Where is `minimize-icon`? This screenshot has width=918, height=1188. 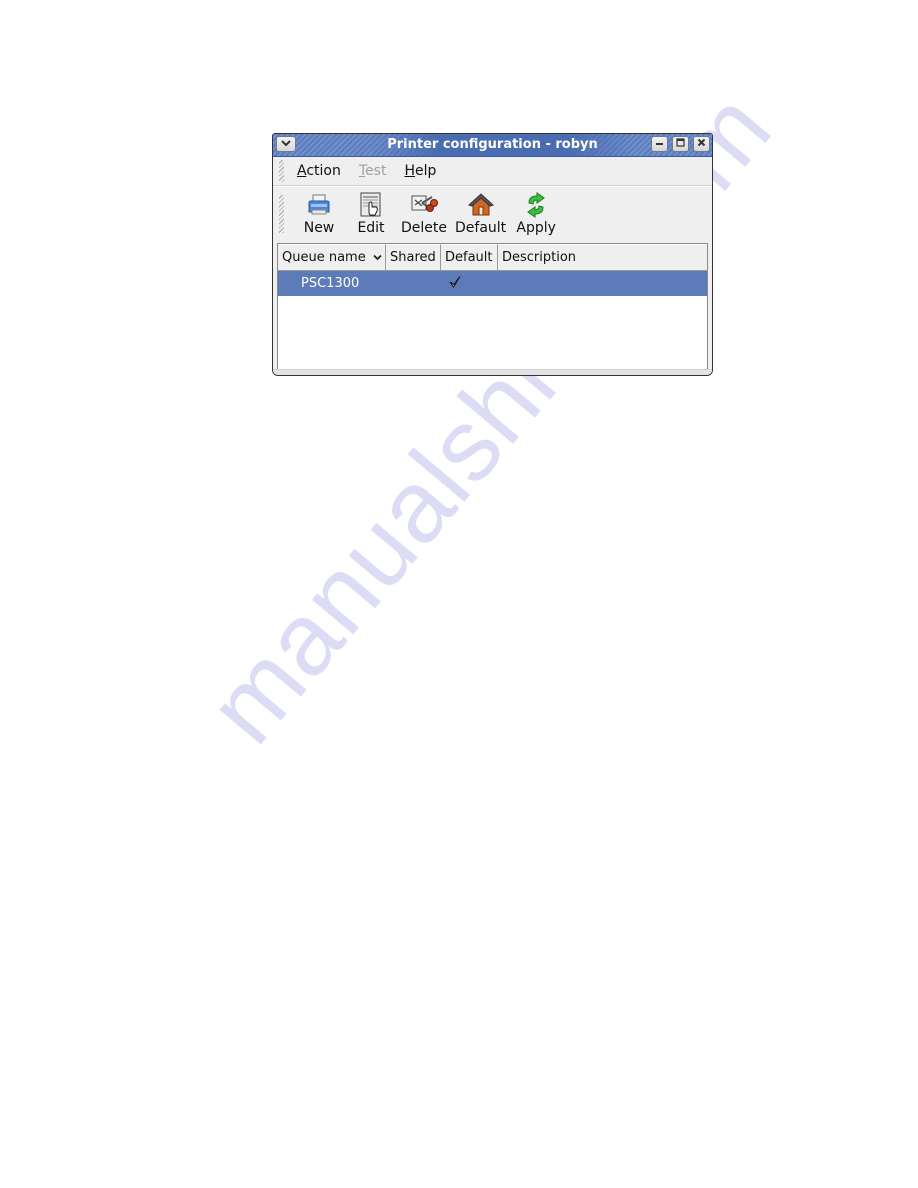
minimize-icon is located at coordinates (659, 144).